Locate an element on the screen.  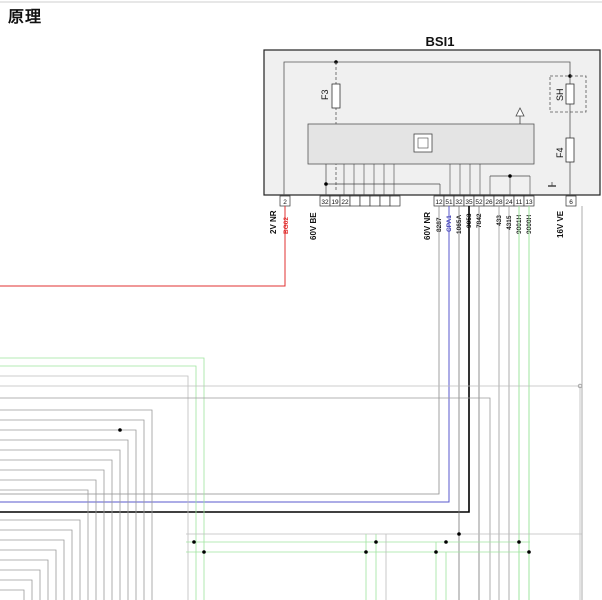
wire-code: 1065A is located at coordinates (459, 224).